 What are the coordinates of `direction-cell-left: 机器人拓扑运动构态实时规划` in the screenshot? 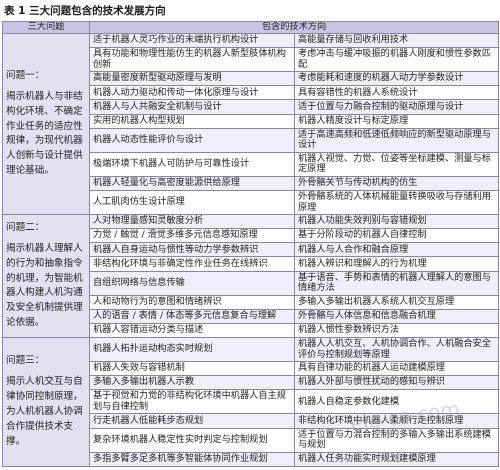 It's located at (192, 350).